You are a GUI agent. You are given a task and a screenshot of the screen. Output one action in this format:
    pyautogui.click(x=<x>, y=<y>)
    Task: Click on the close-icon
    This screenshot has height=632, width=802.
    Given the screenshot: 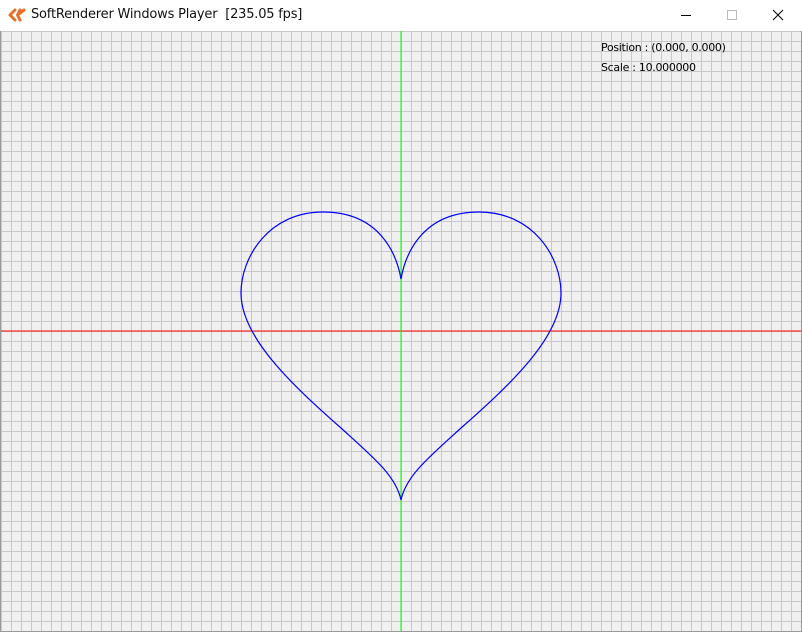 What is the action you would take?
    pyautogui.click(x=778, y=15)
    